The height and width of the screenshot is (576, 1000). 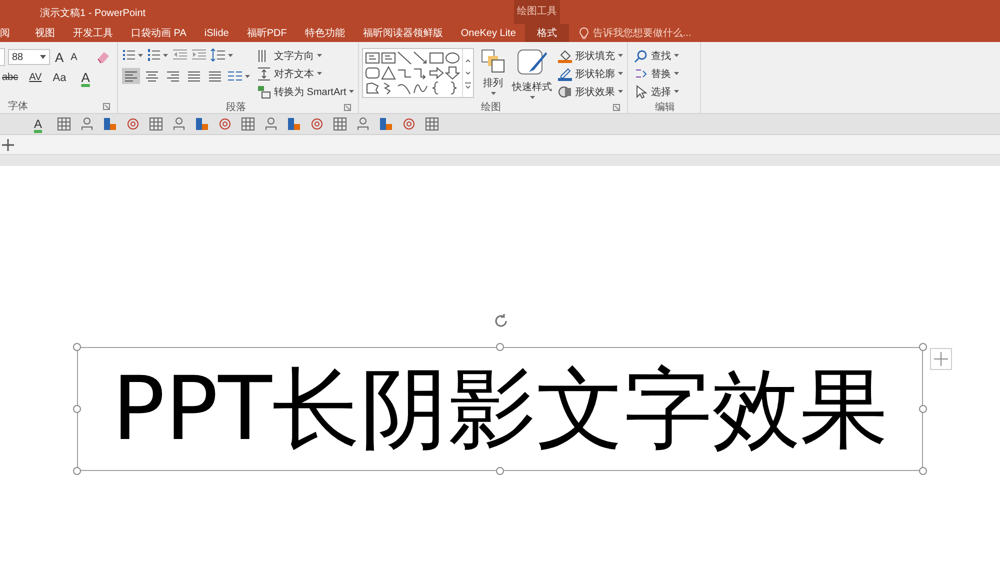 What do you see at coordinates (29, 57) in the screenshot?
I see `font-size-field: 88` at bounding box center [29, 57].